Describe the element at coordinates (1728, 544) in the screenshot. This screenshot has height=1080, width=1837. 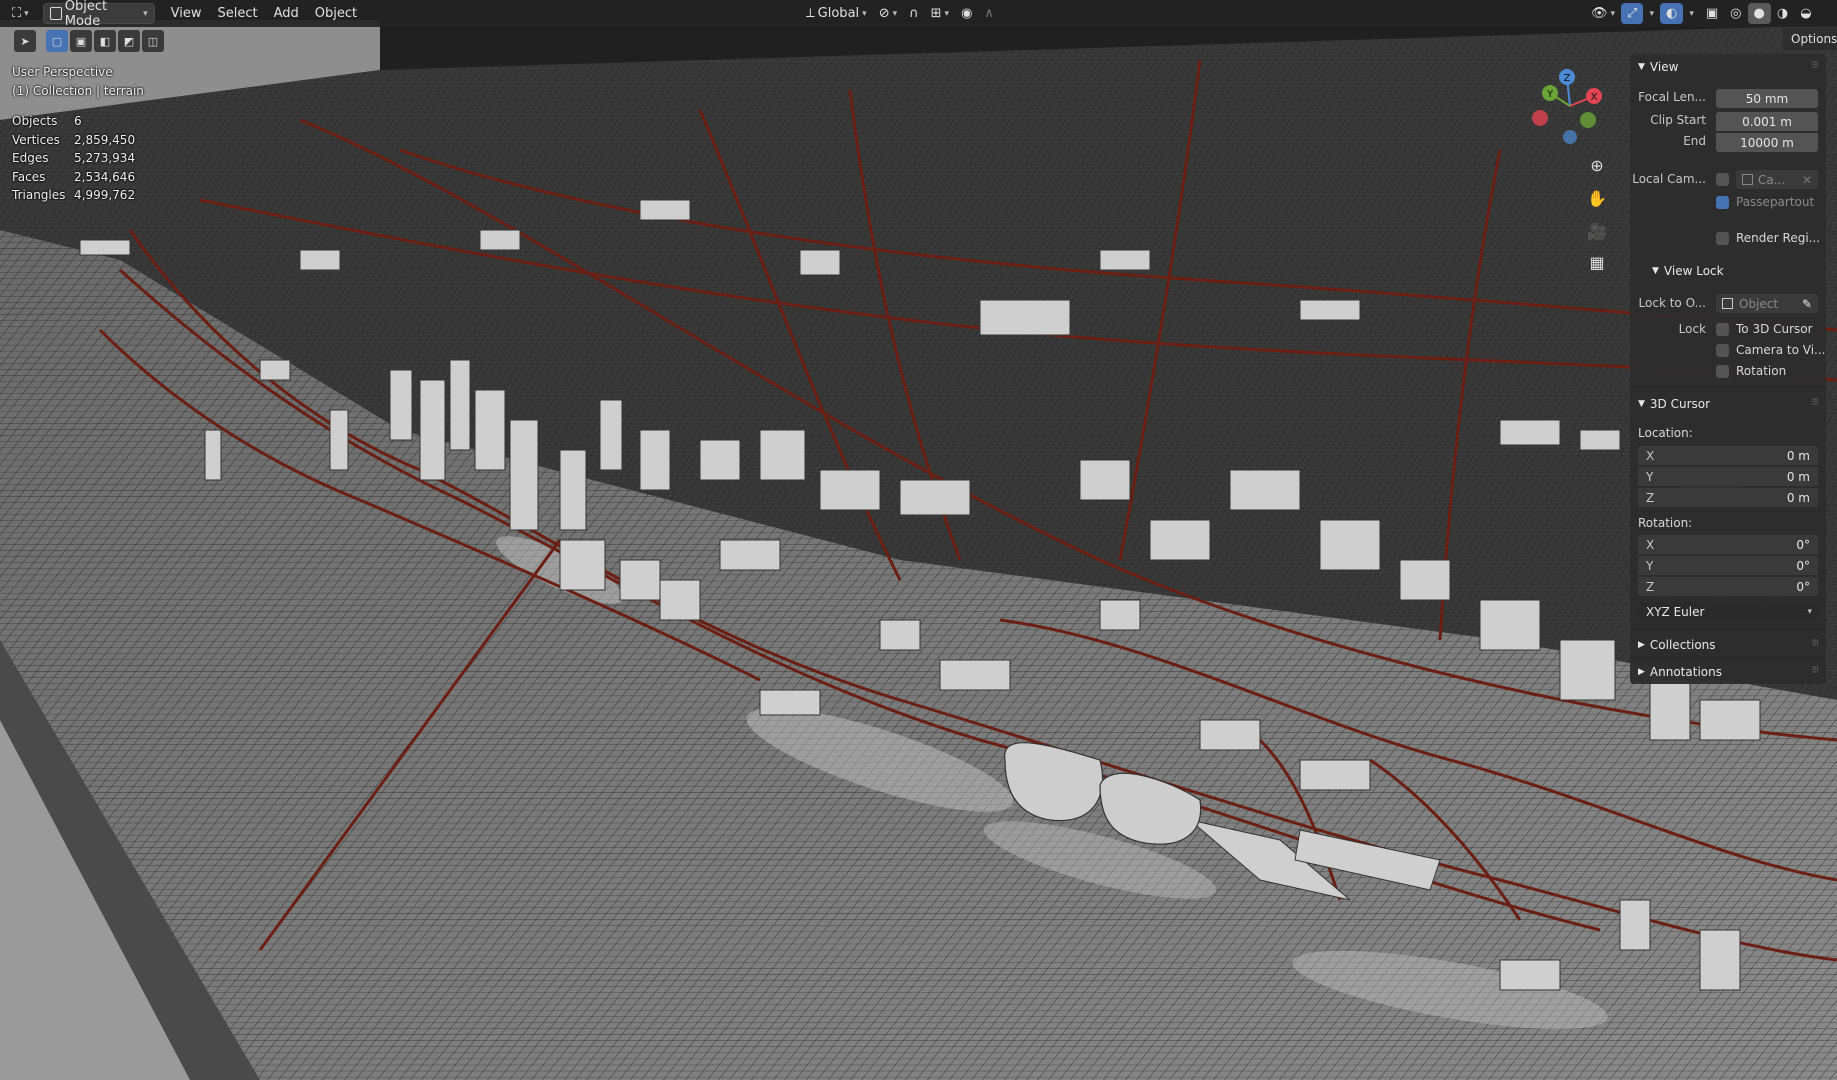
I see `cursor-rotation-x: X 0°` at that location.